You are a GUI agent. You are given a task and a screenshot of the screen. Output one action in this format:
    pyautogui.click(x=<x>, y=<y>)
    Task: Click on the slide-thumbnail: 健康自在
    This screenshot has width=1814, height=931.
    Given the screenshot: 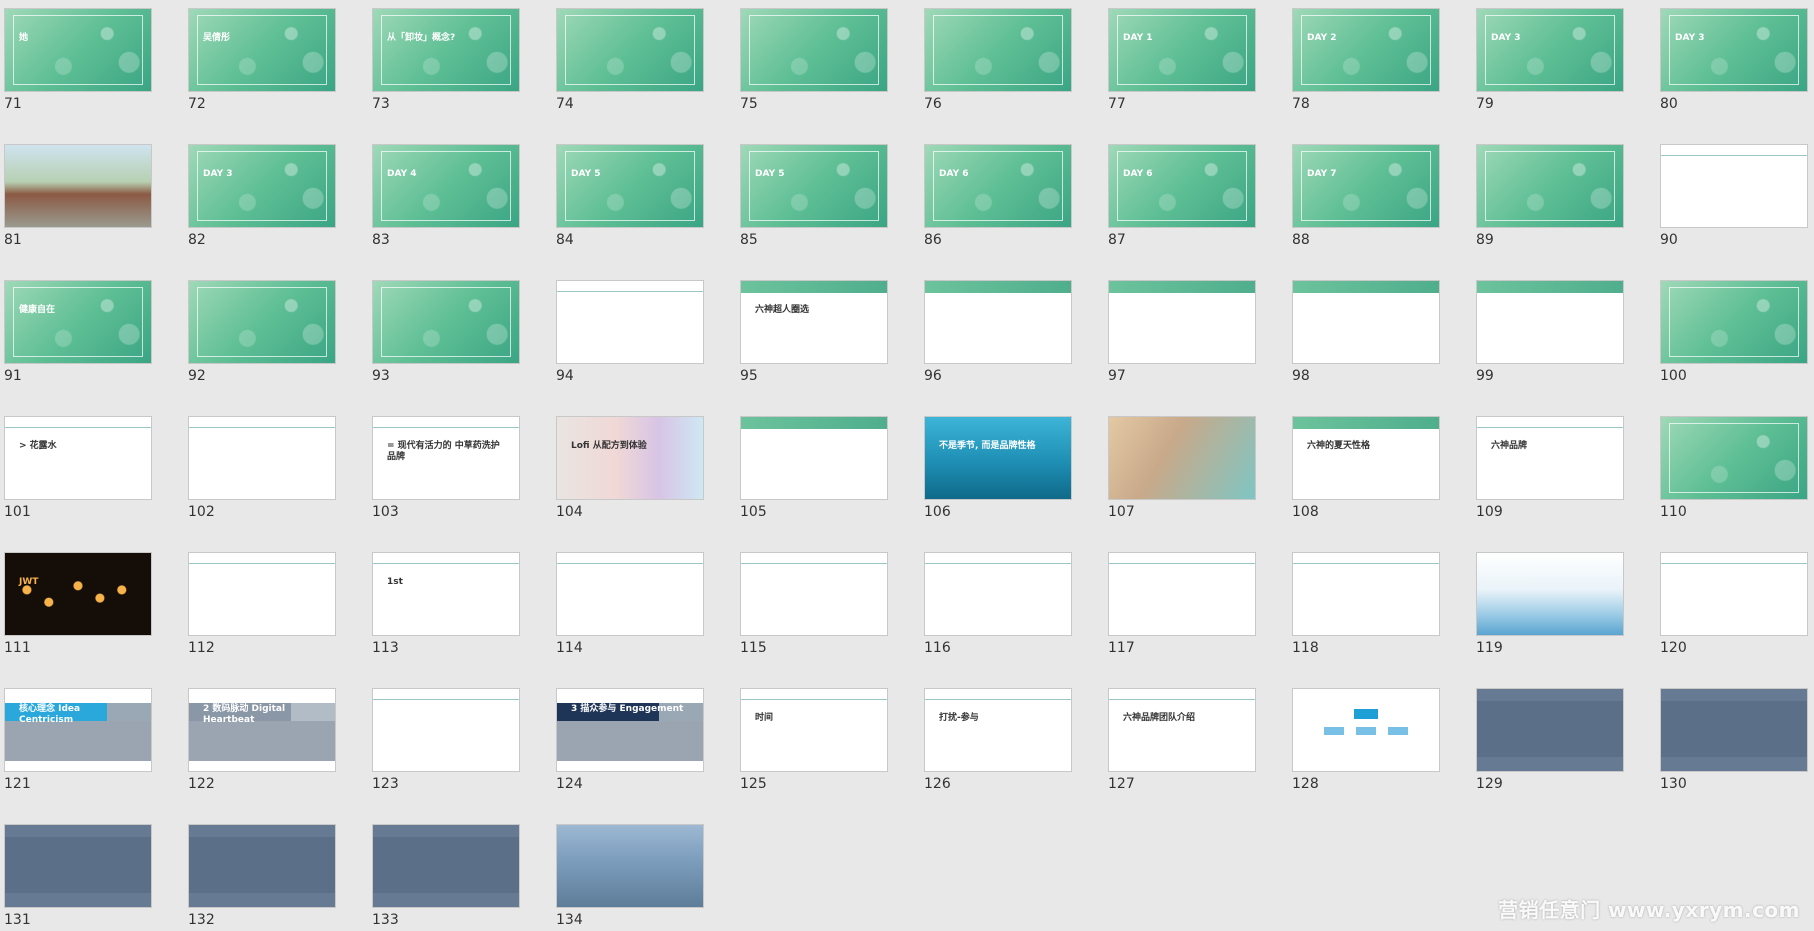 What is the action you would take?
    pyautogui.click(x=78, y=322)
    